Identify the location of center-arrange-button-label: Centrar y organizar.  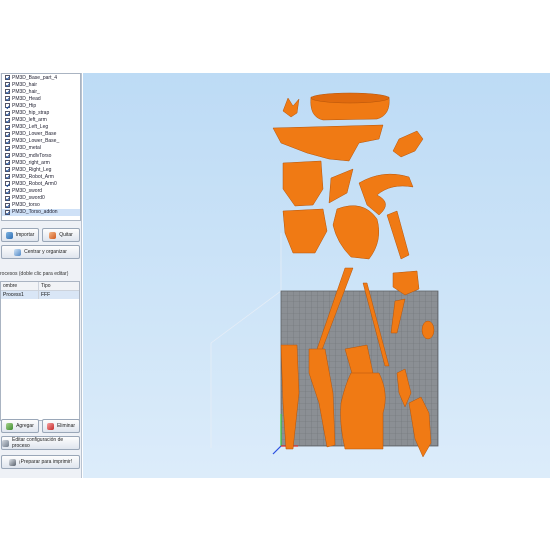
(45, 252).